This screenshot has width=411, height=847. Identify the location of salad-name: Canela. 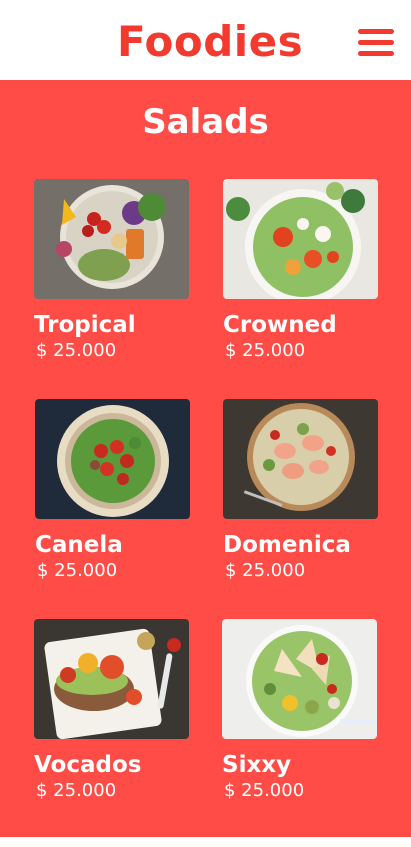
(79, 545).